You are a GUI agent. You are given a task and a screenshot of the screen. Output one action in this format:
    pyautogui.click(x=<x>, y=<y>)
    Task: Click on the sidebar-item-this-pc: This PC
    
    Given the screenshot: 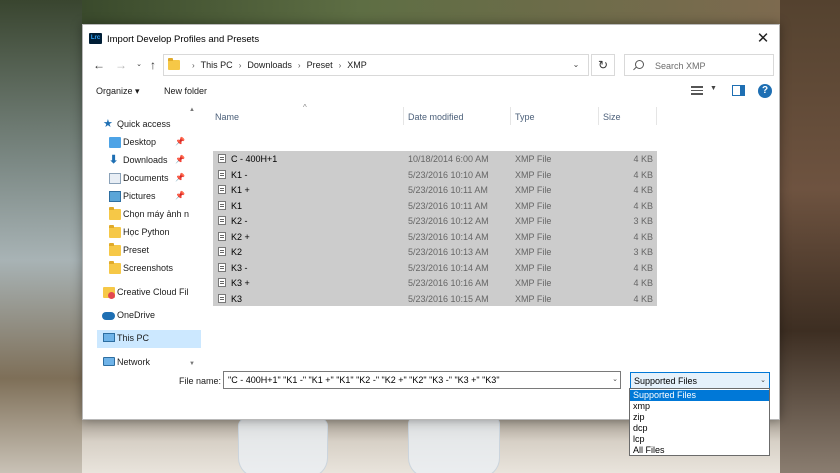 What is the action you would take?
    pyautogui.click(x=149, y=339)
    